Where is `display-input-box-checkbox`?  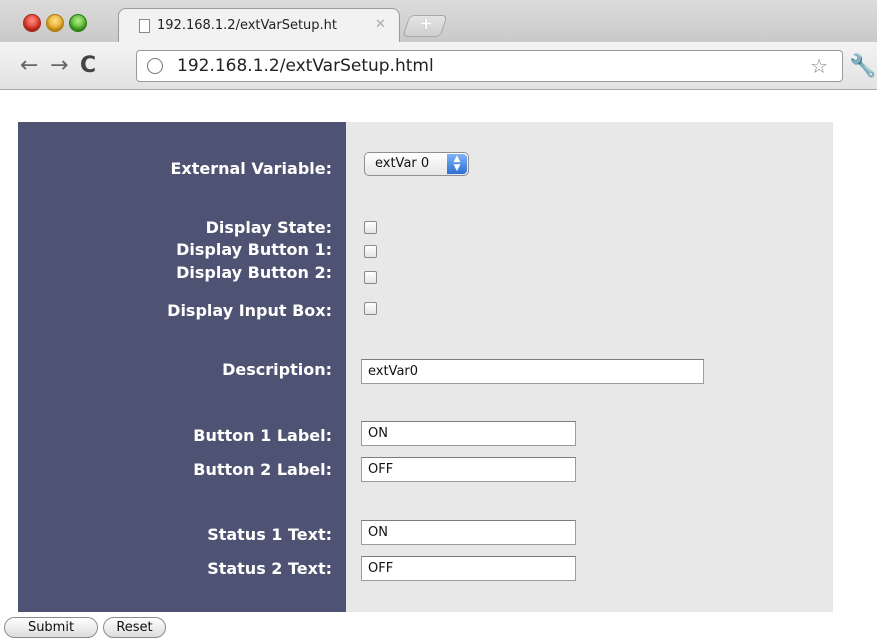 display-input-box-checkbox is located at coordinates (370, 308).